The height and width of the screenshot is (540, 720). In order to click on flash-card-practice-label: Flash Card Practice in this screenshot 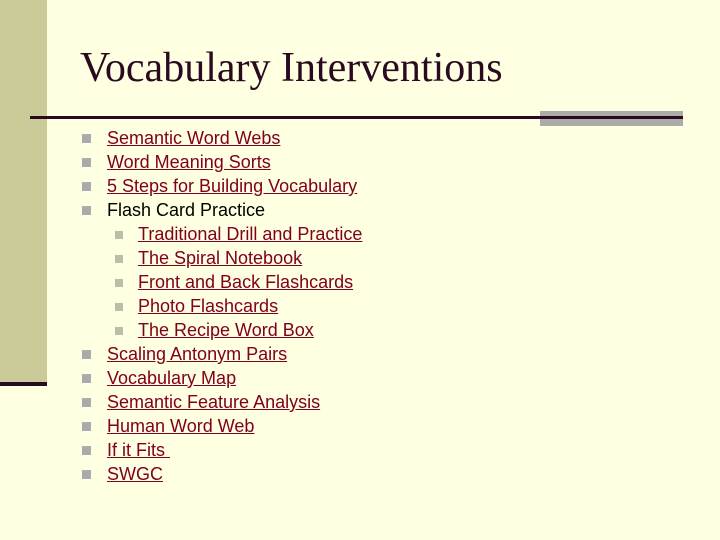, I will do `click(186, 210)`.